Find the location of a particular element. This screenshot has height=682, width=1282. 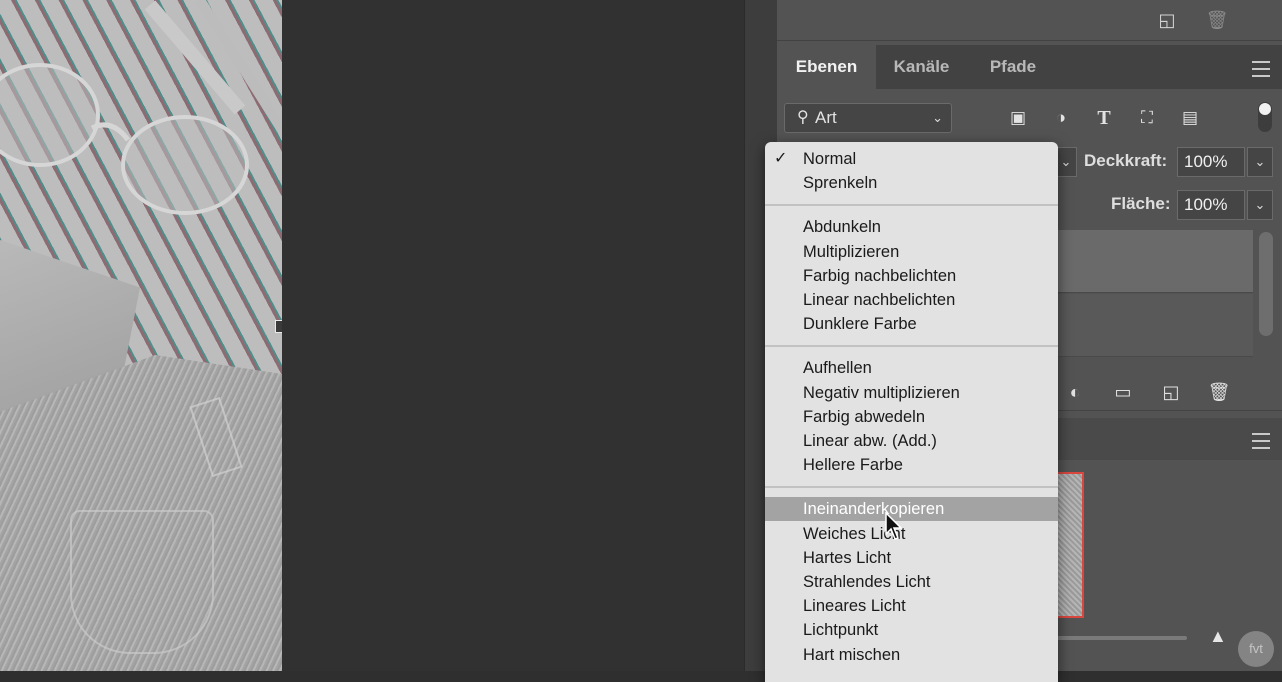

fill-label: Fläche: is located at coordinates (1141, 203).